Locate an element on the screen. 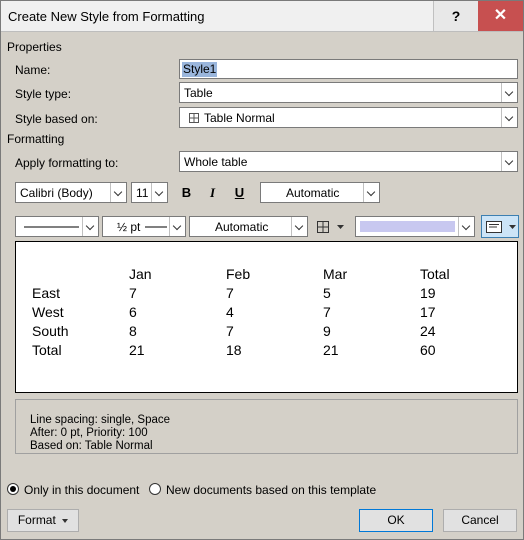 This screenshot has height=540, width=524. style-type-label: Style type: is located at coordinates (43, 94).